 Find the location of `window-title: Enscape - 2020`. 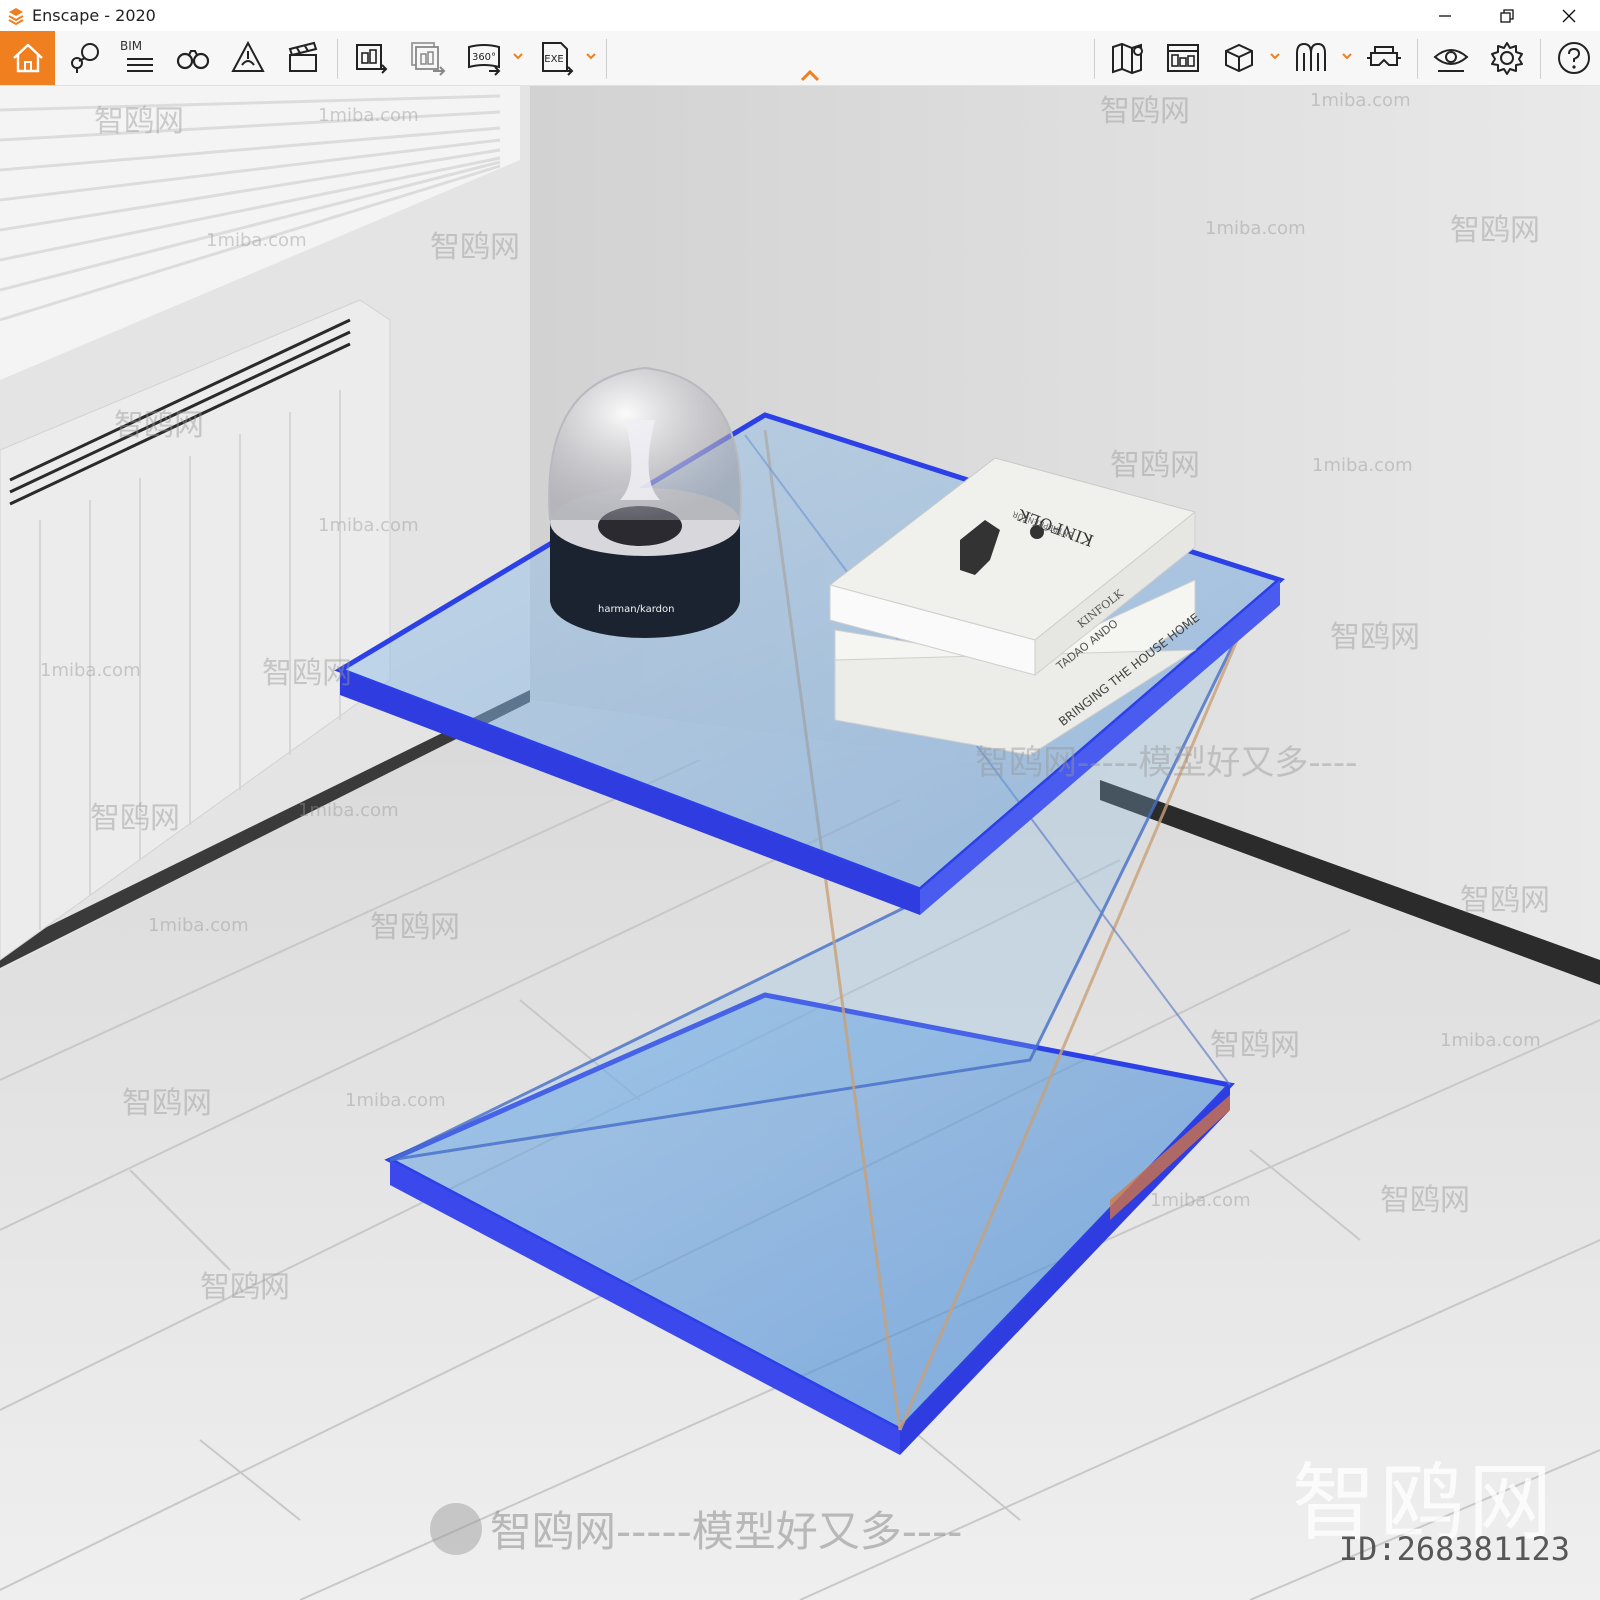

window-title: Enscape - 2020 is located at coordinates (94, 15).